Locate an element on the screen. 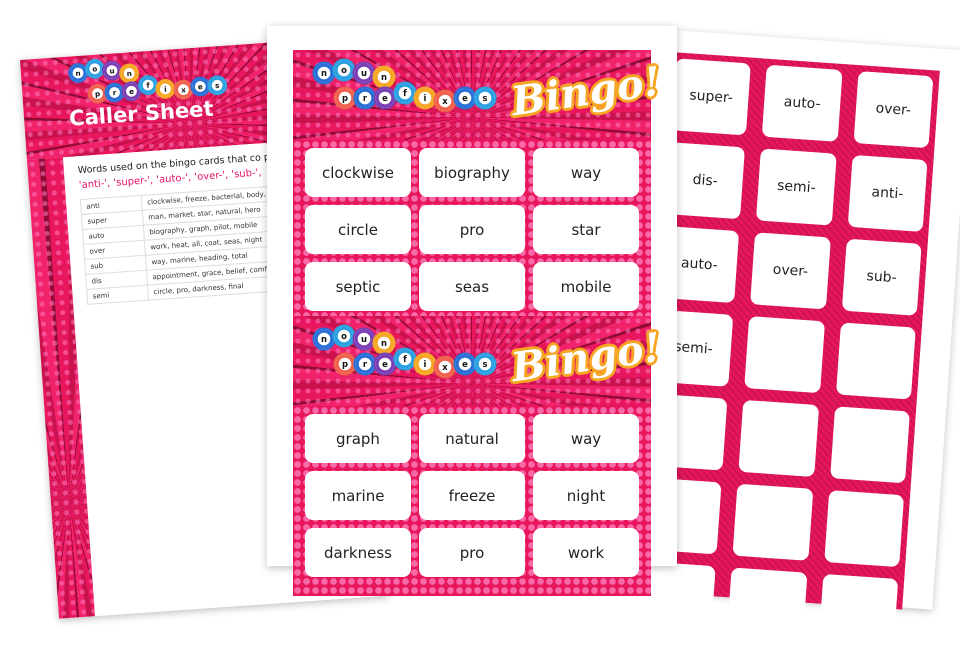  prefix-tile: semi- is located at coordinates (796, 187).